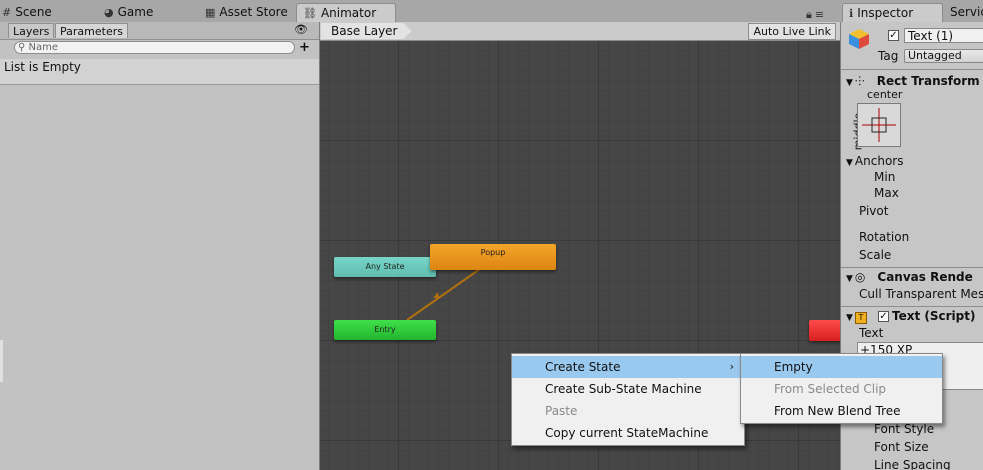  Describe the element at coordinates (493, 257) in the screenshot. I see `popup-state-node: Popup` at that location.